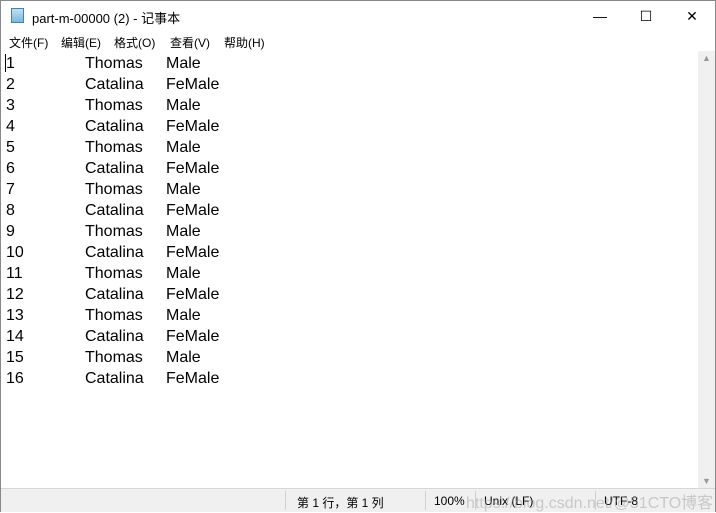  I want to click on line-number: 6, so click(10, 168).